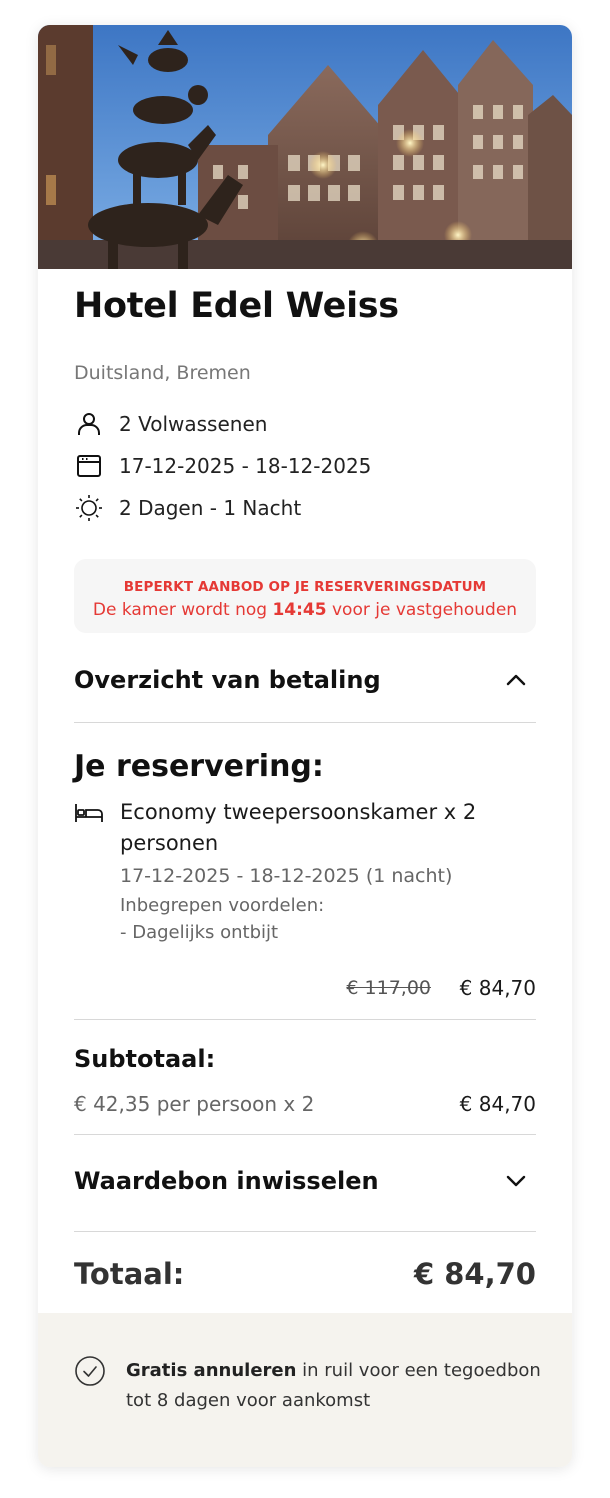 This screenshot has height=1498, width=610. I want to click on offer-text-after: voor je vastgehouden, so click(422, 610).